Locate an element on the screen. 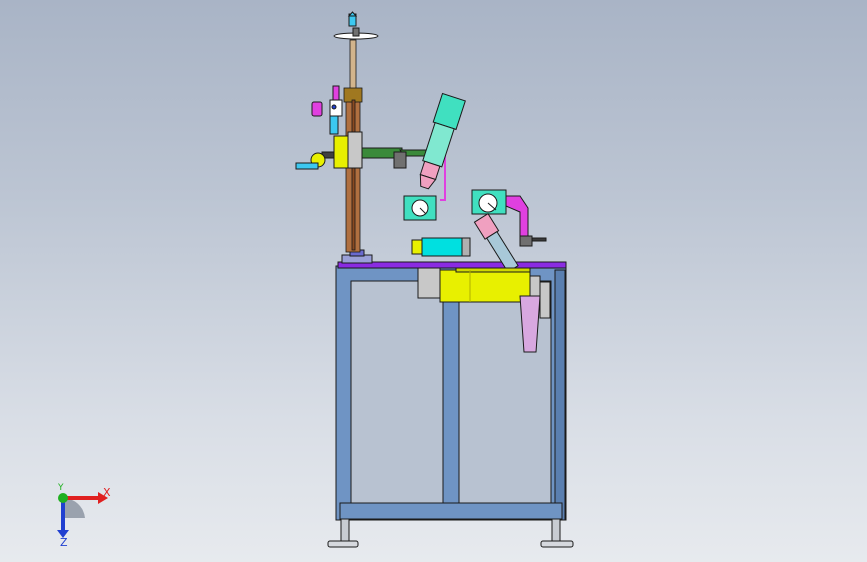 The image size is (867, 562). column-clamp is located at coordinates (349, 150).